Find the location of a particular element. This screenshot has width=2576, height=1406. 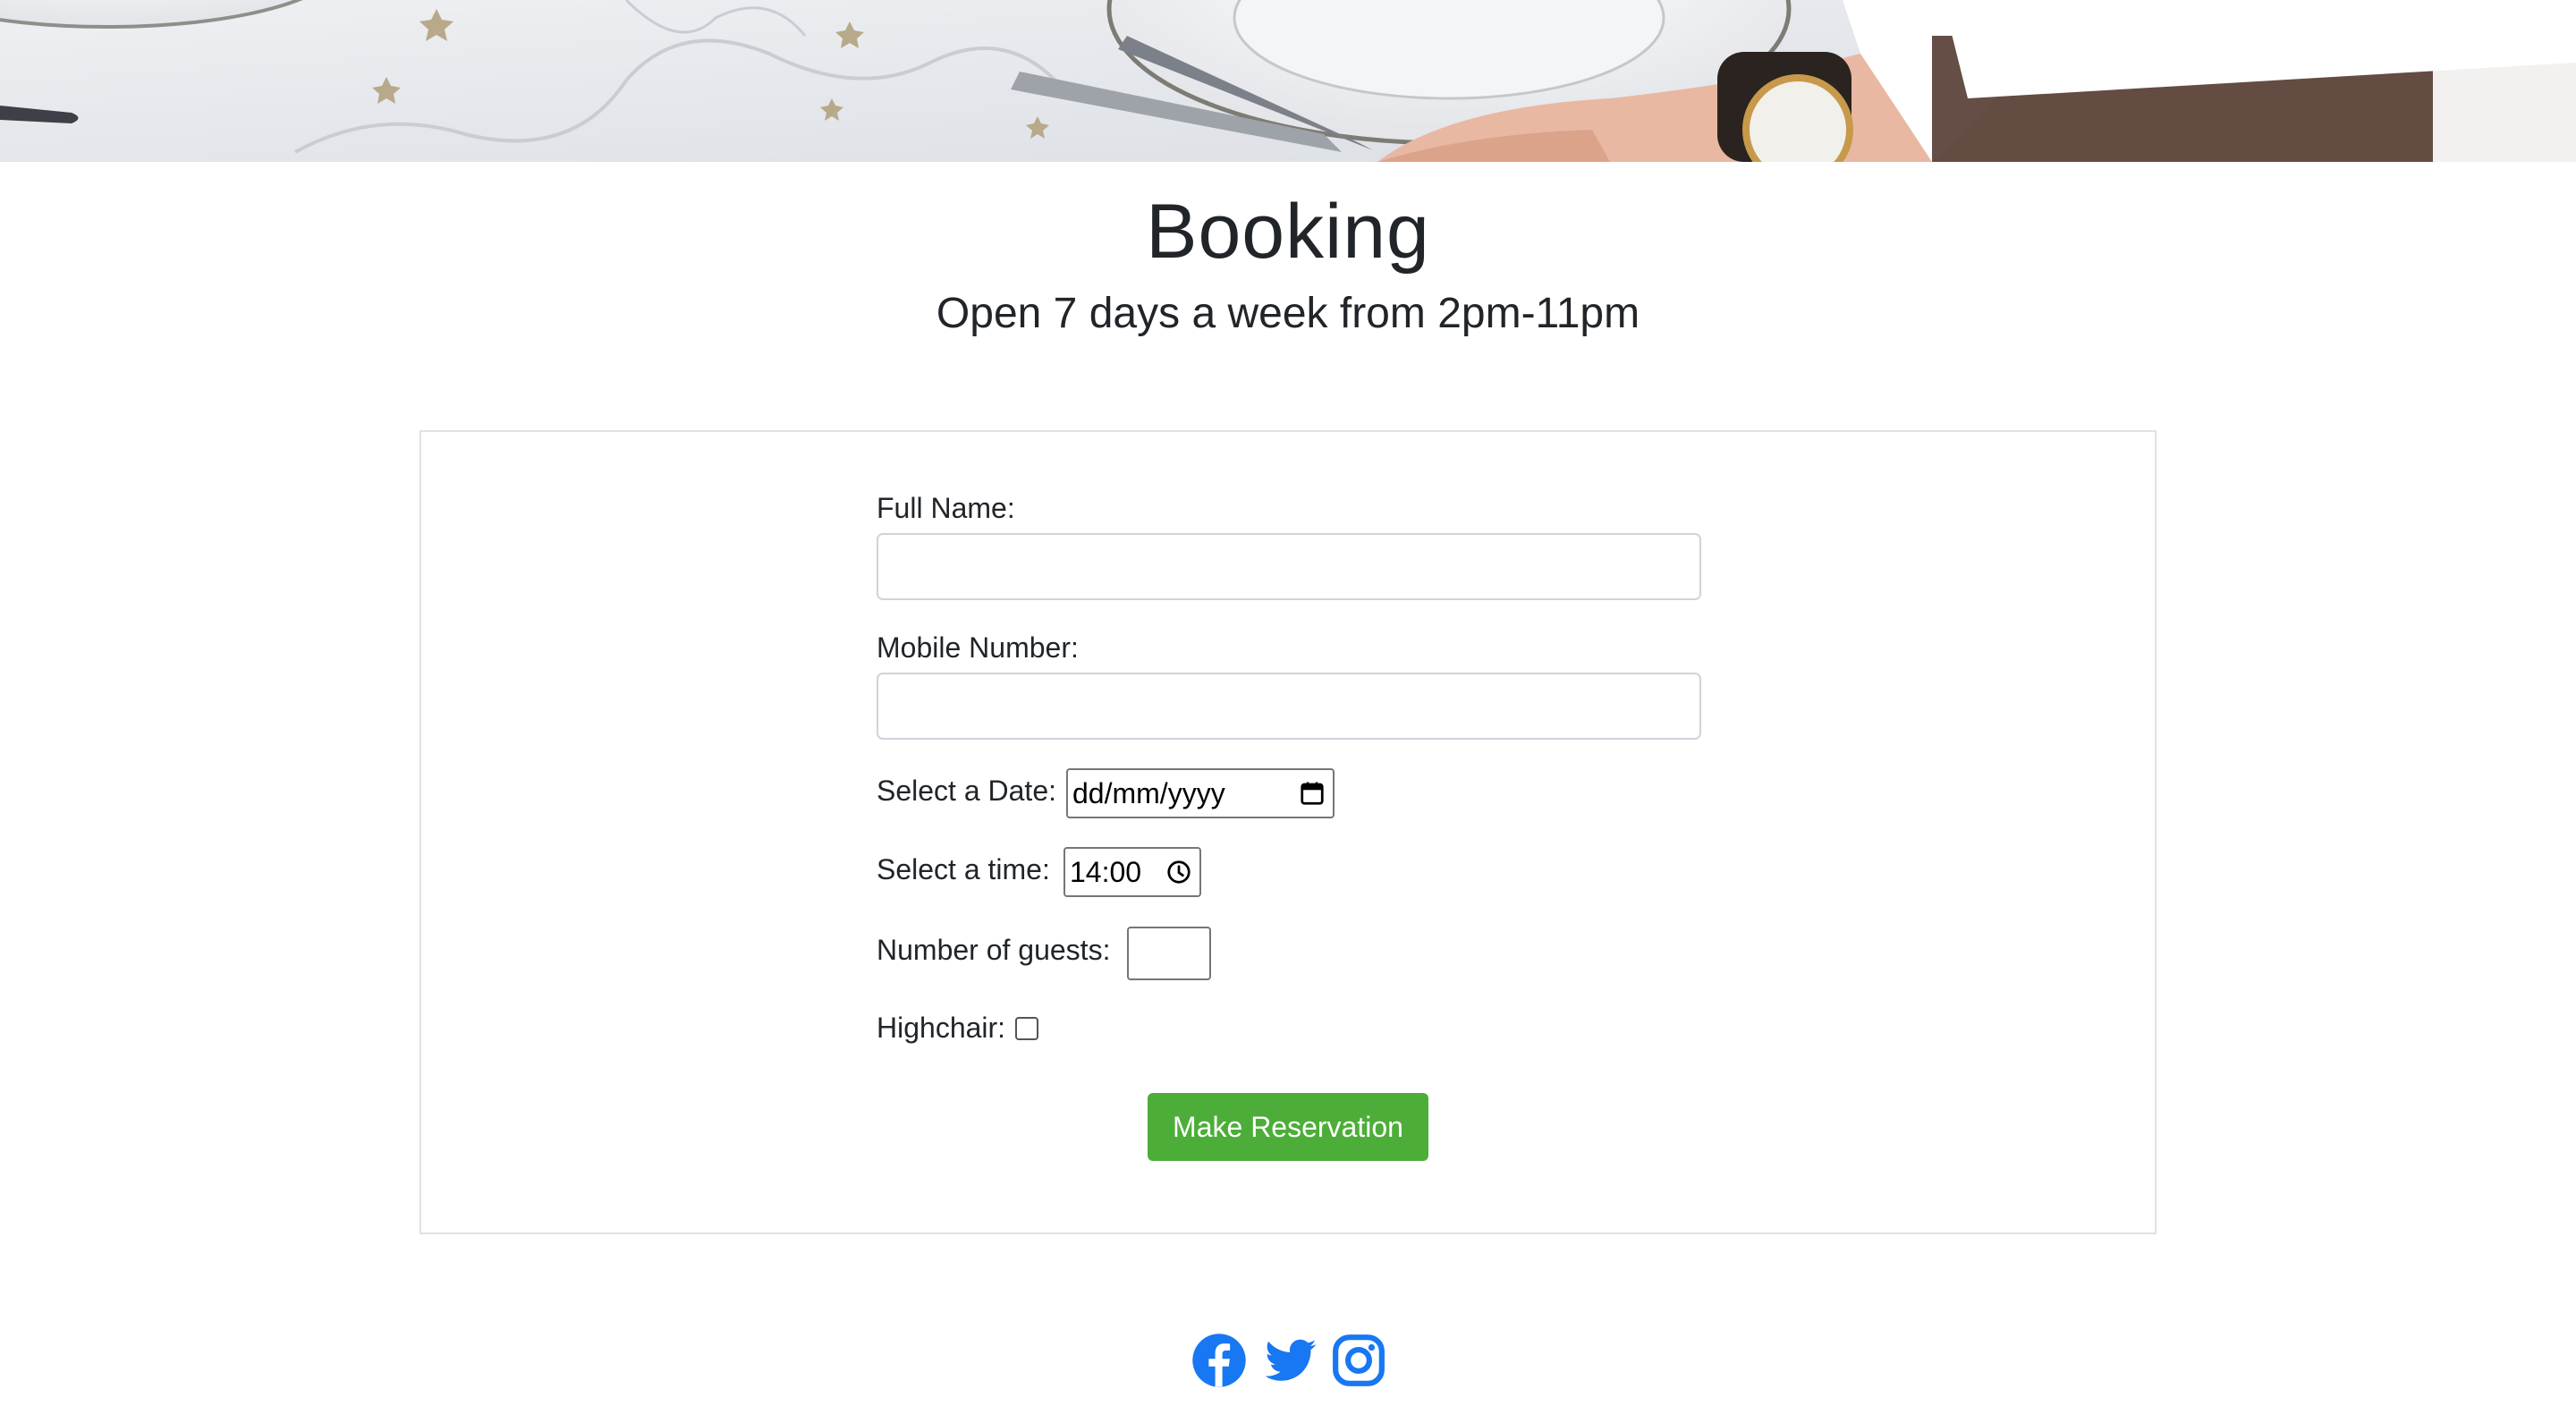

date-input: dd/mm/yyyy is located at coordinates (1200, 793).